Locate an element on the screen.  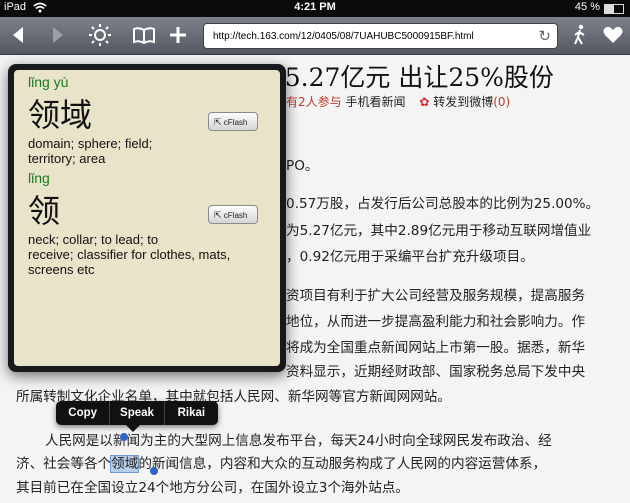
selected-text: 领域 is located at coordinates (125, 464).